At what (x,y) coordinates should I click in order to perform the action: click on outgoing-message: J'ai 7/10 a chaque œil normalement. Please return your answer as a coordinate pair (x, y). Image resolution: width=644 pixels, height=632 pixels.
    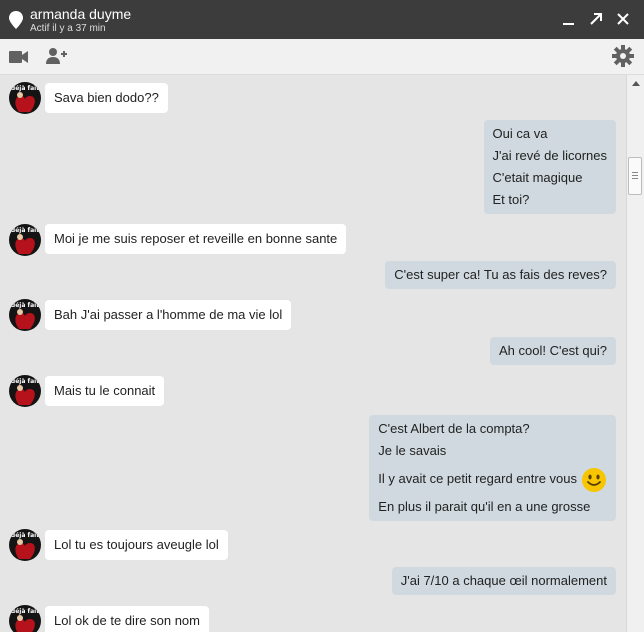
    Looking at the image, I should click on (503, 581).